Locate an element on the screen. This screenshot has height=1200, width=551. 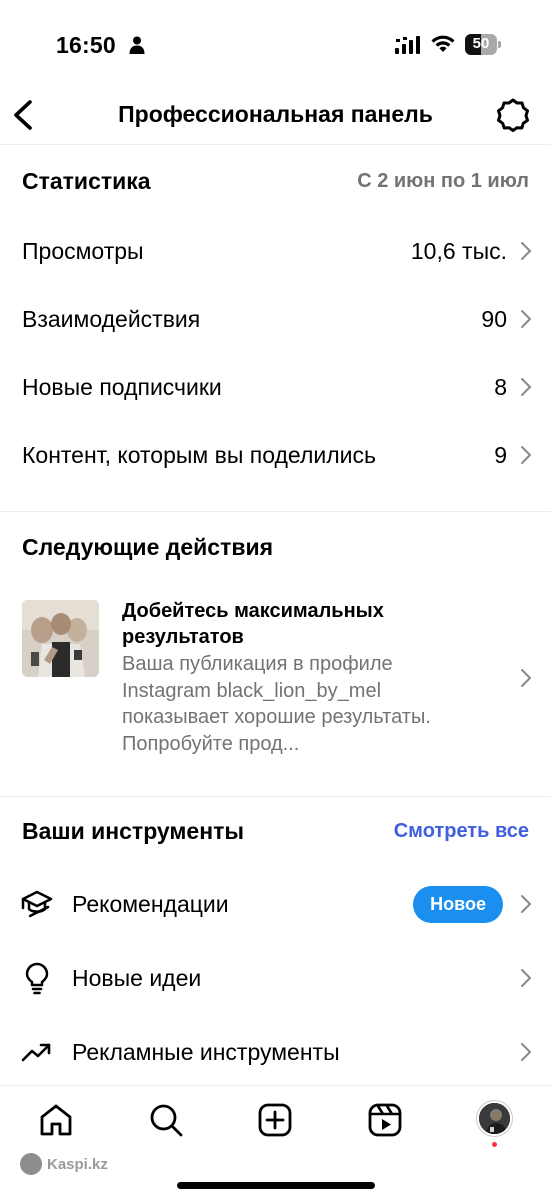
wifi-icon is located at coordinates (443, 43).